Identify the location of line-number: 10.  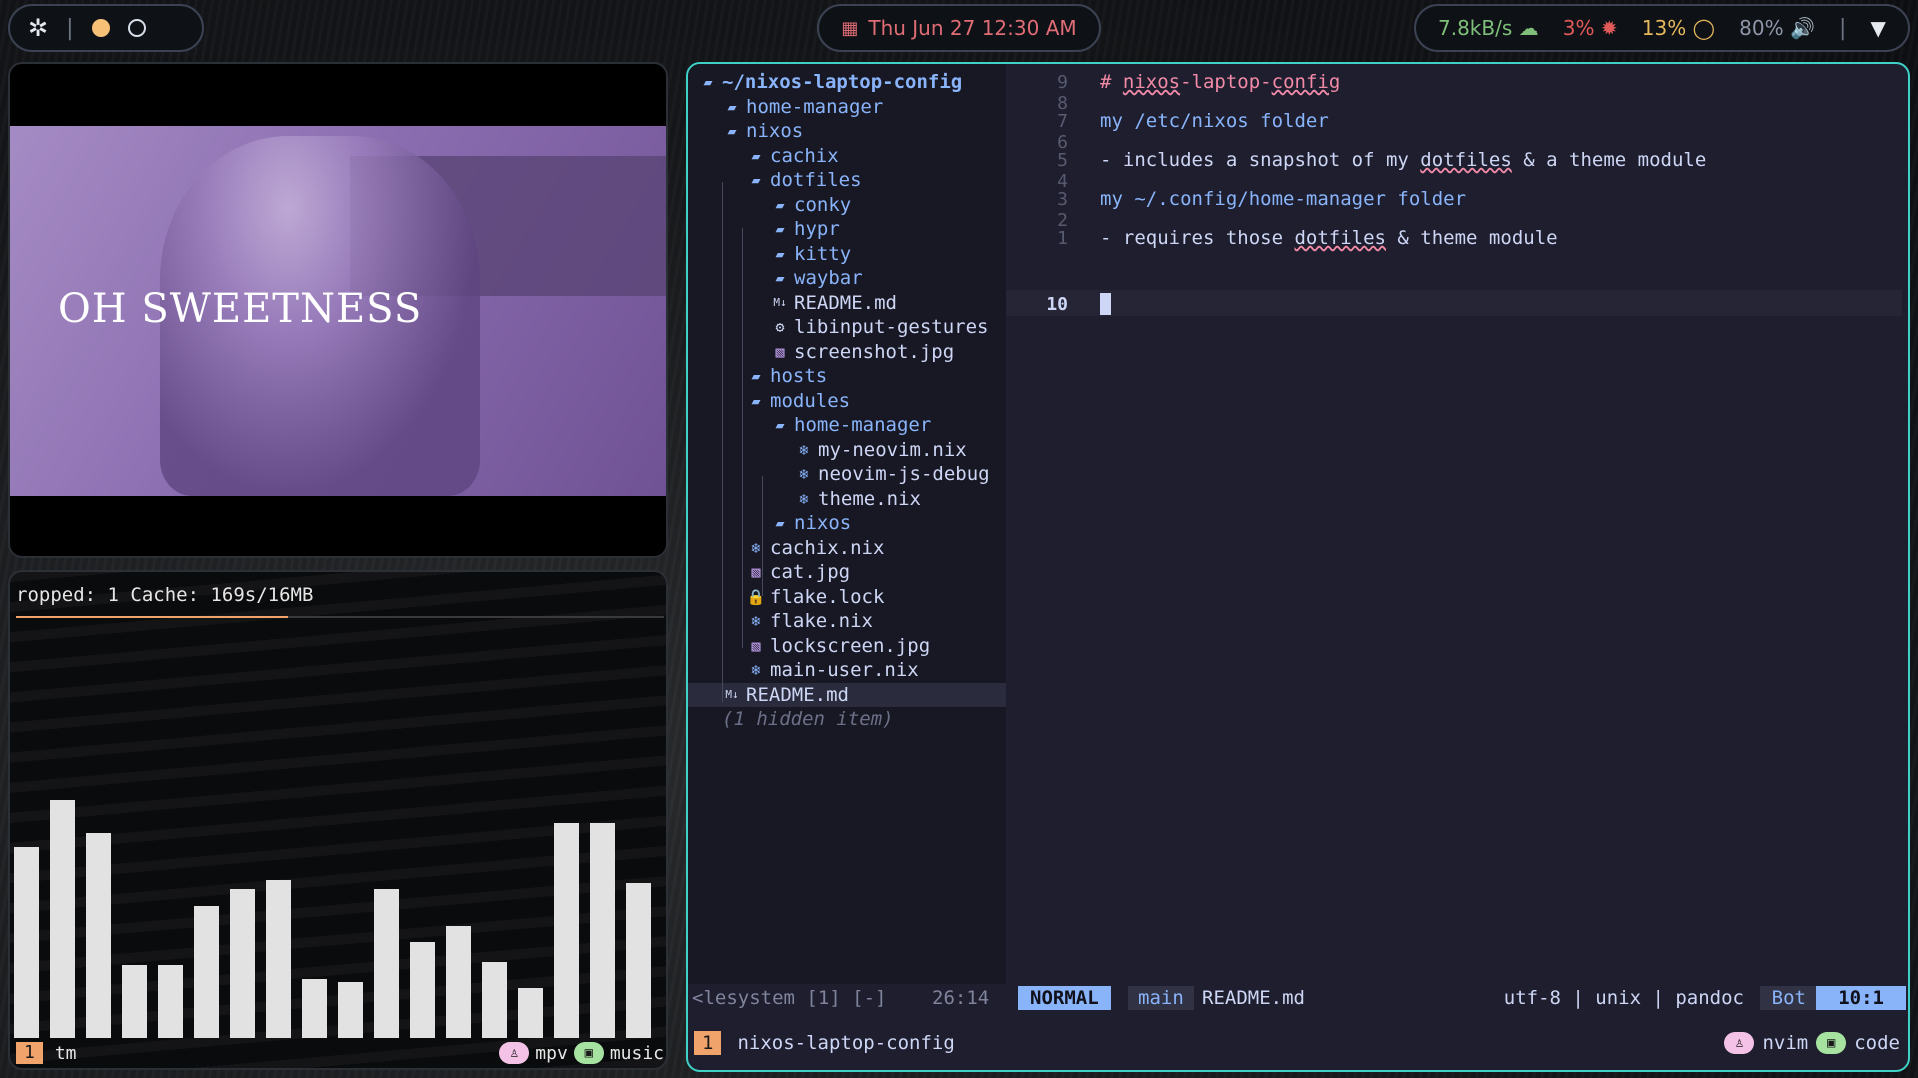
(1057, 304).